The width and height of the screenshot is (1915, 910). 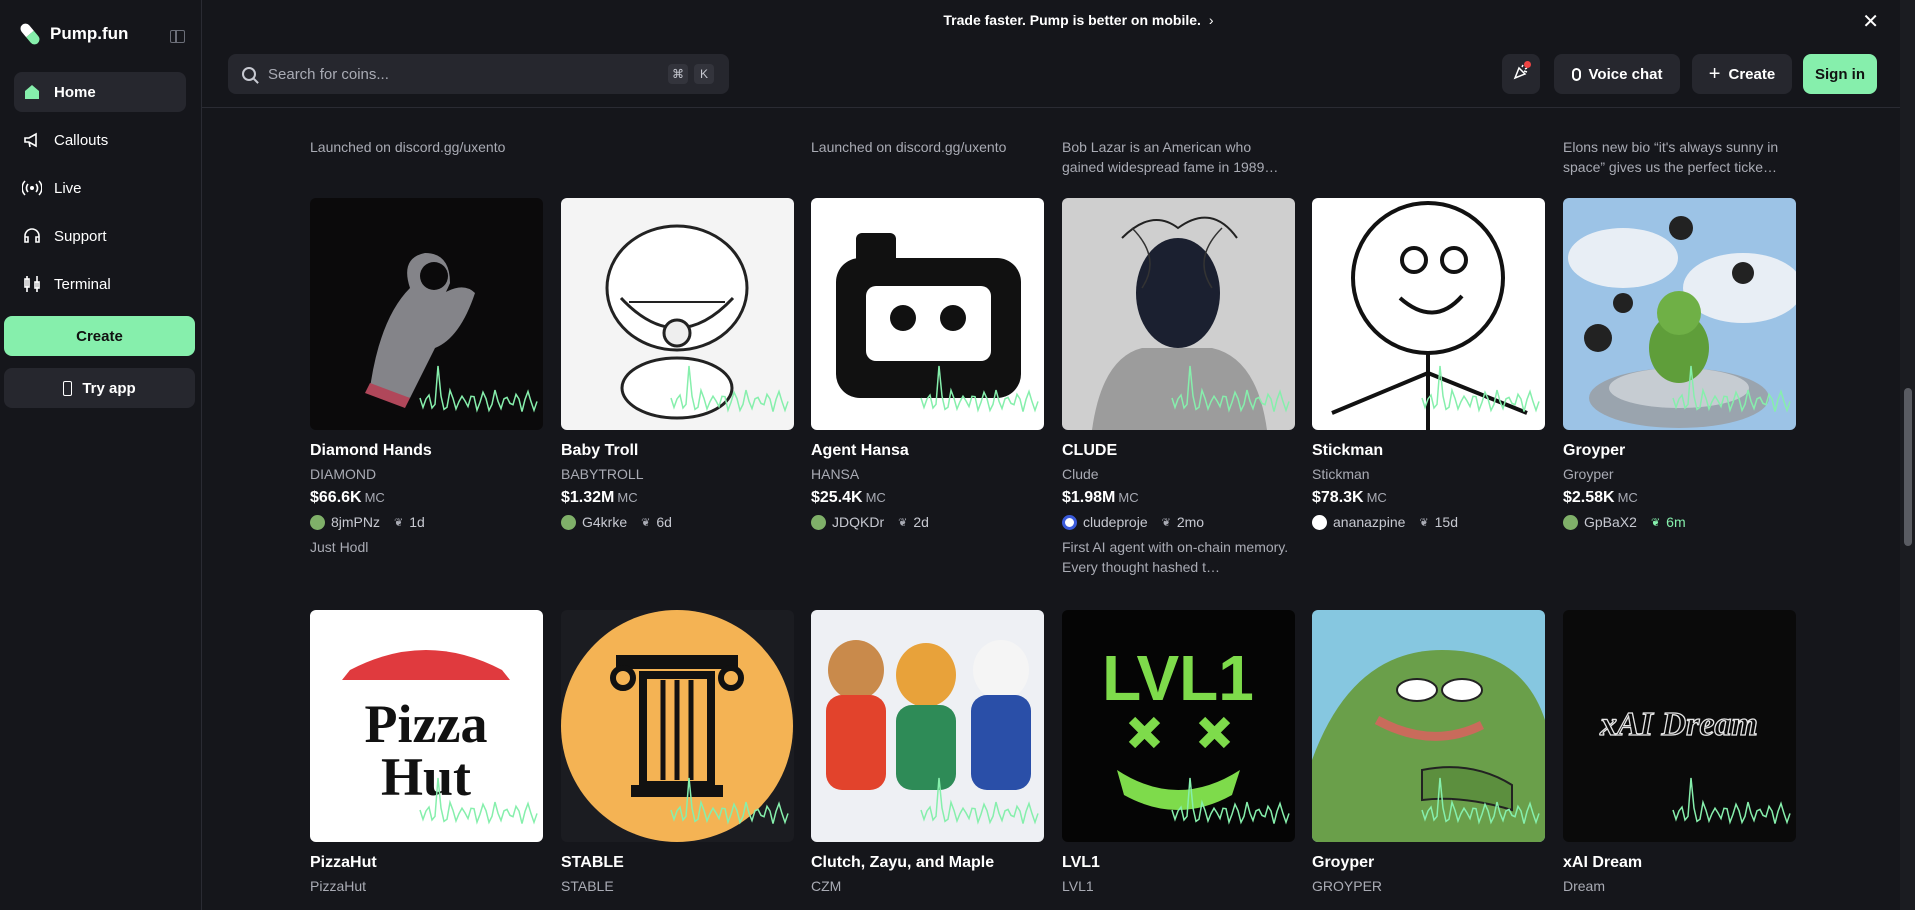 I want to click on search-input, so click(x=458, y=74).